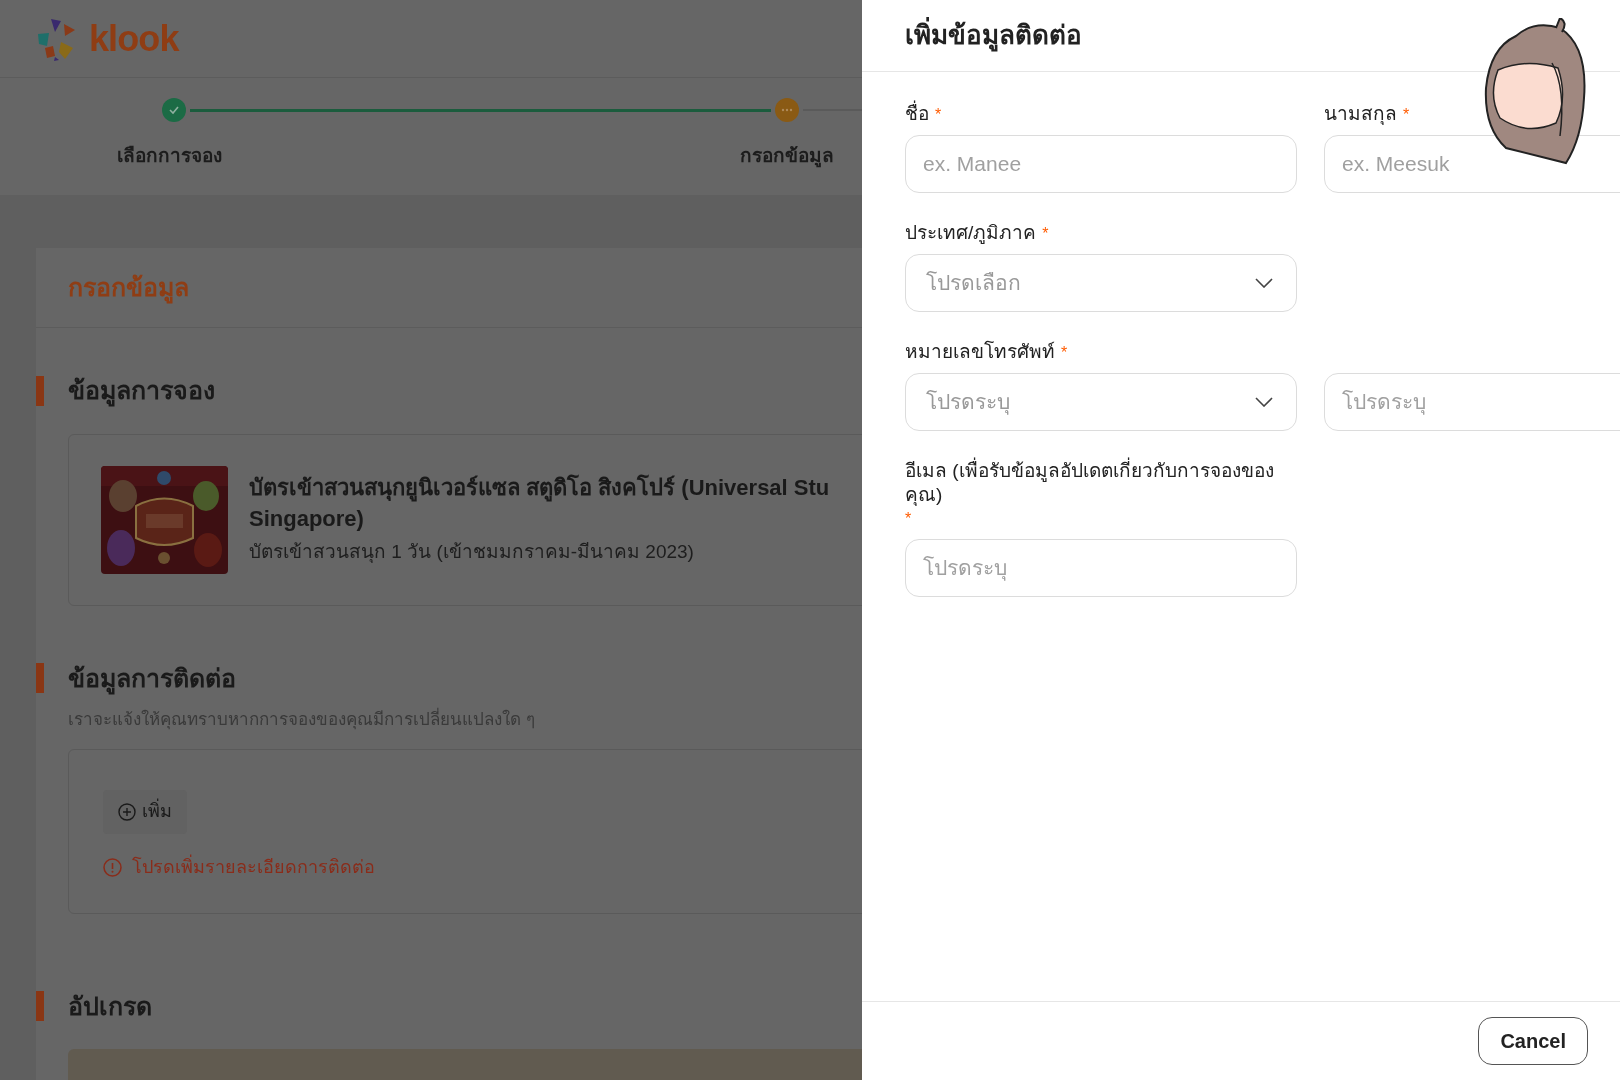 This screenshot has width=1620, height=1080. What do you see at coordinates (141, 391) in the screenshot?
I see `section-heading: ข้อมูลการจอง` at bounding box center [141, 391].